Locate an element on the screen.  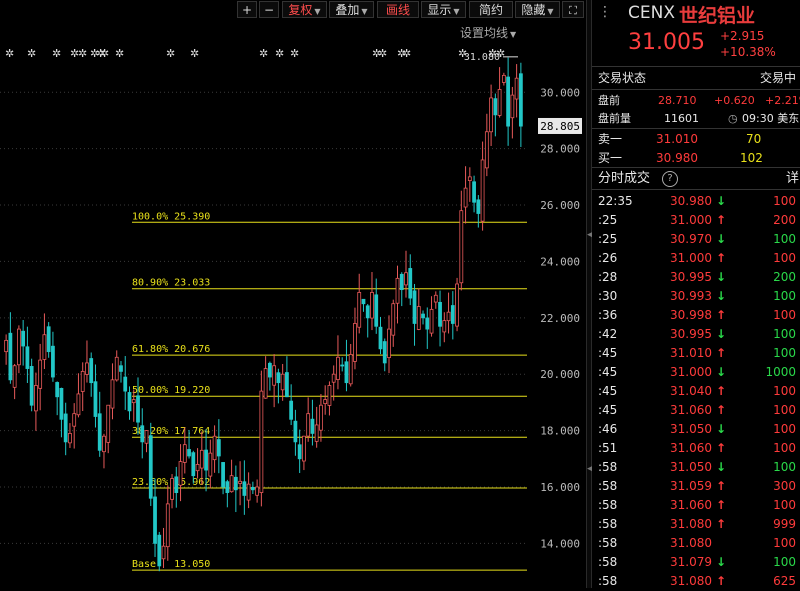
current-price-label: 28.805 is located at coordinates (560, 126).